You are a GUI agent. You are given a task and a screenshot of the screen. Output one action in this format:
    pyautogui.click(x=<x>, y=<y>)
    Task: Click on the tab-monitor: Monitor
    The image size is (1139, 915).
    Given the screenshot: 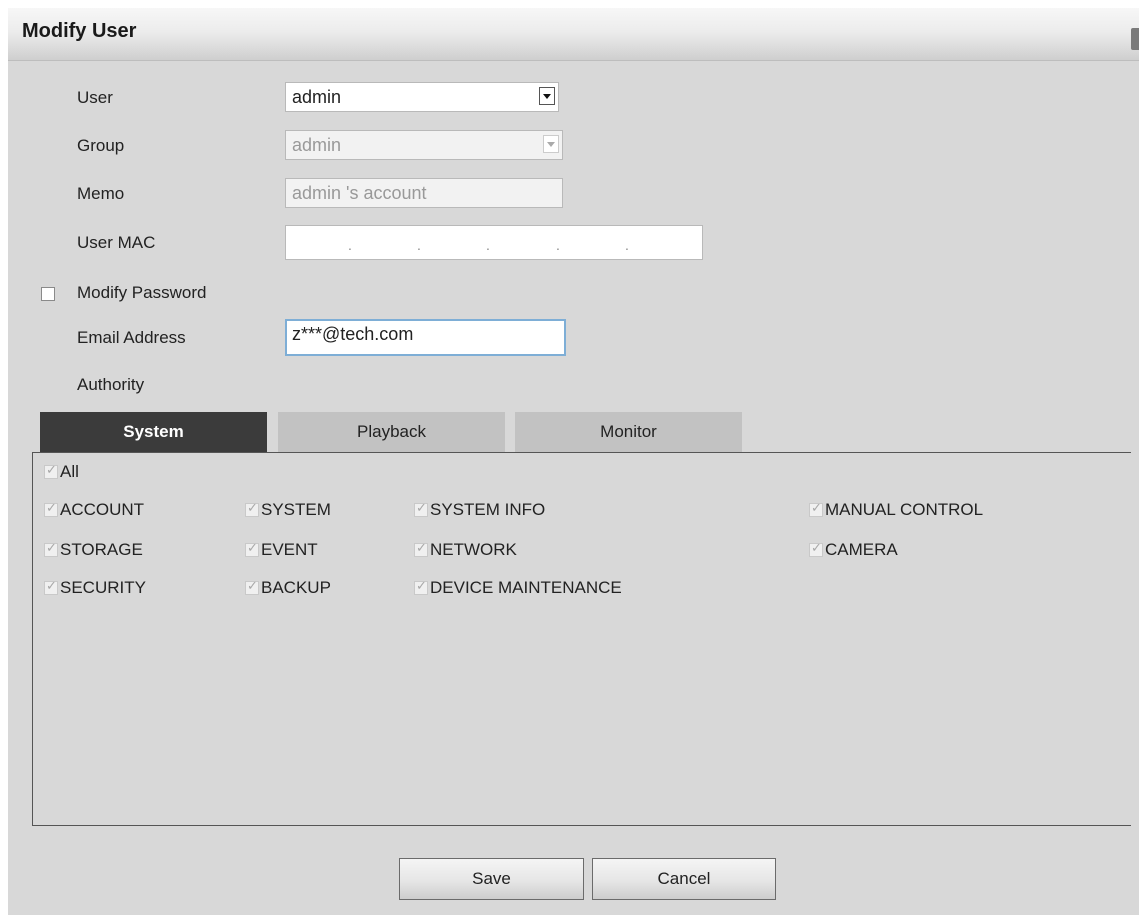 What is the action you would take?
    pyautogui.click(x=628, y=432)
    